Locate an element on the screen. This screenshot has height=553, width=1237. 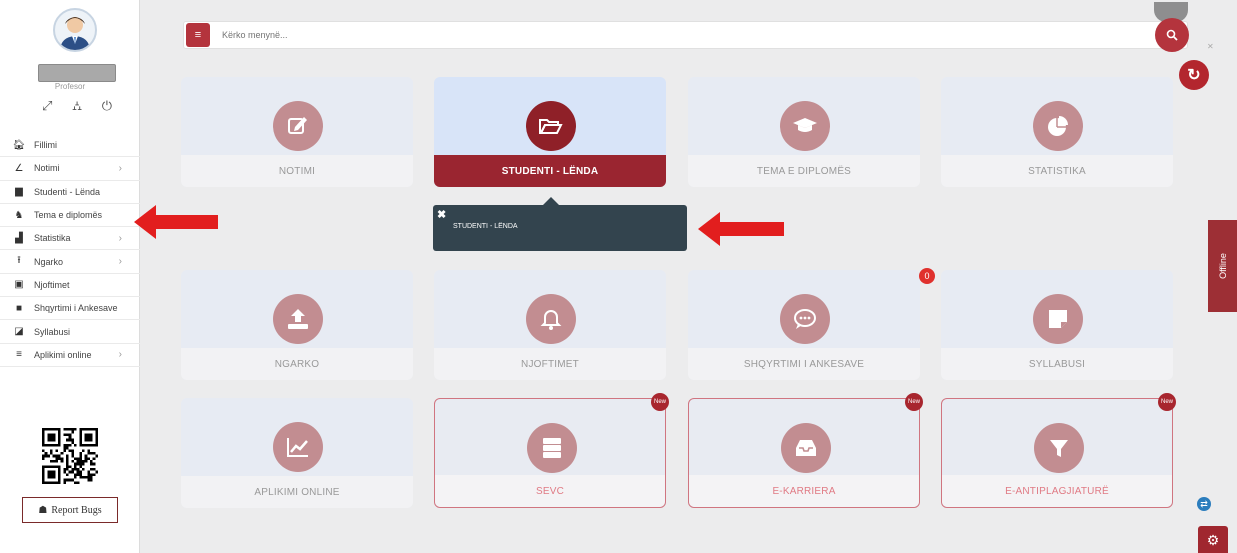
module-tile-label: SYLLABUSI is located at coordinates (1057, 364).